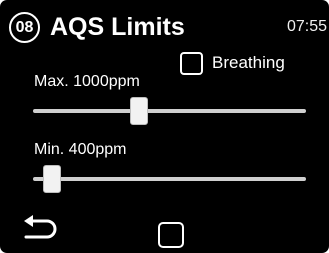  I want to click on max-slider-track, so click(169, 111).